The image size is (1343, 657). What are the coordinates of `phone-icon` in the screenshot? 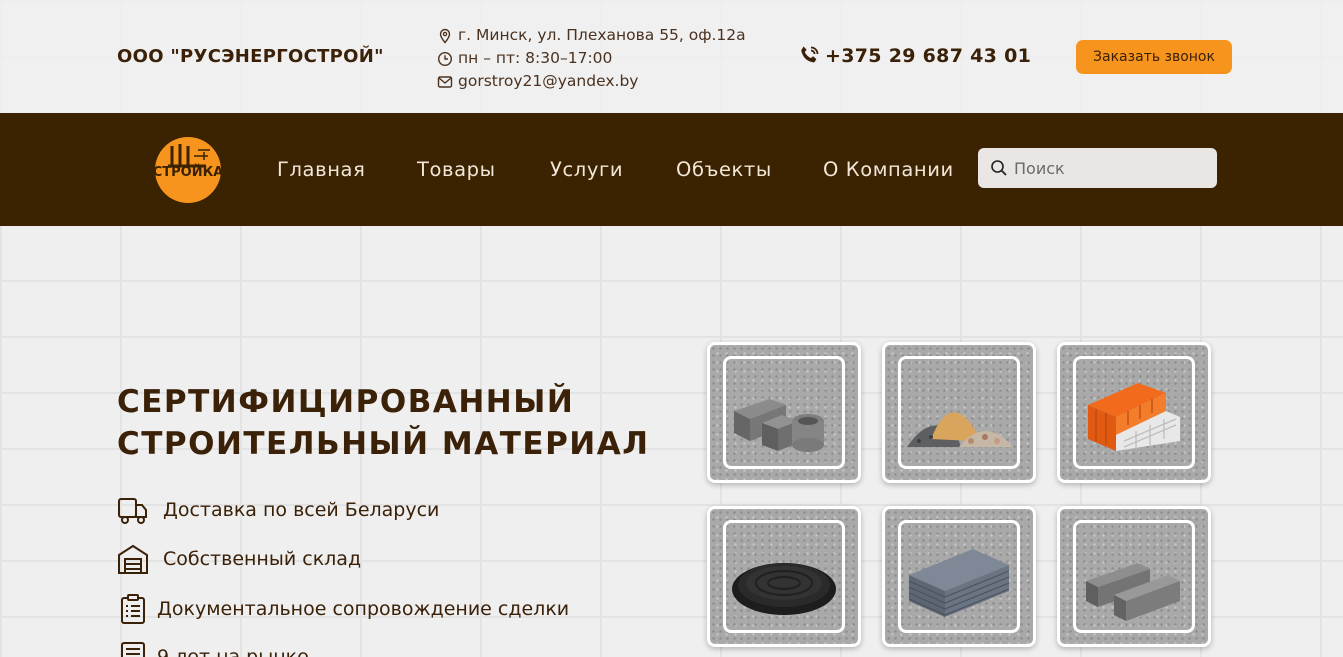 It's located at (810, 54).